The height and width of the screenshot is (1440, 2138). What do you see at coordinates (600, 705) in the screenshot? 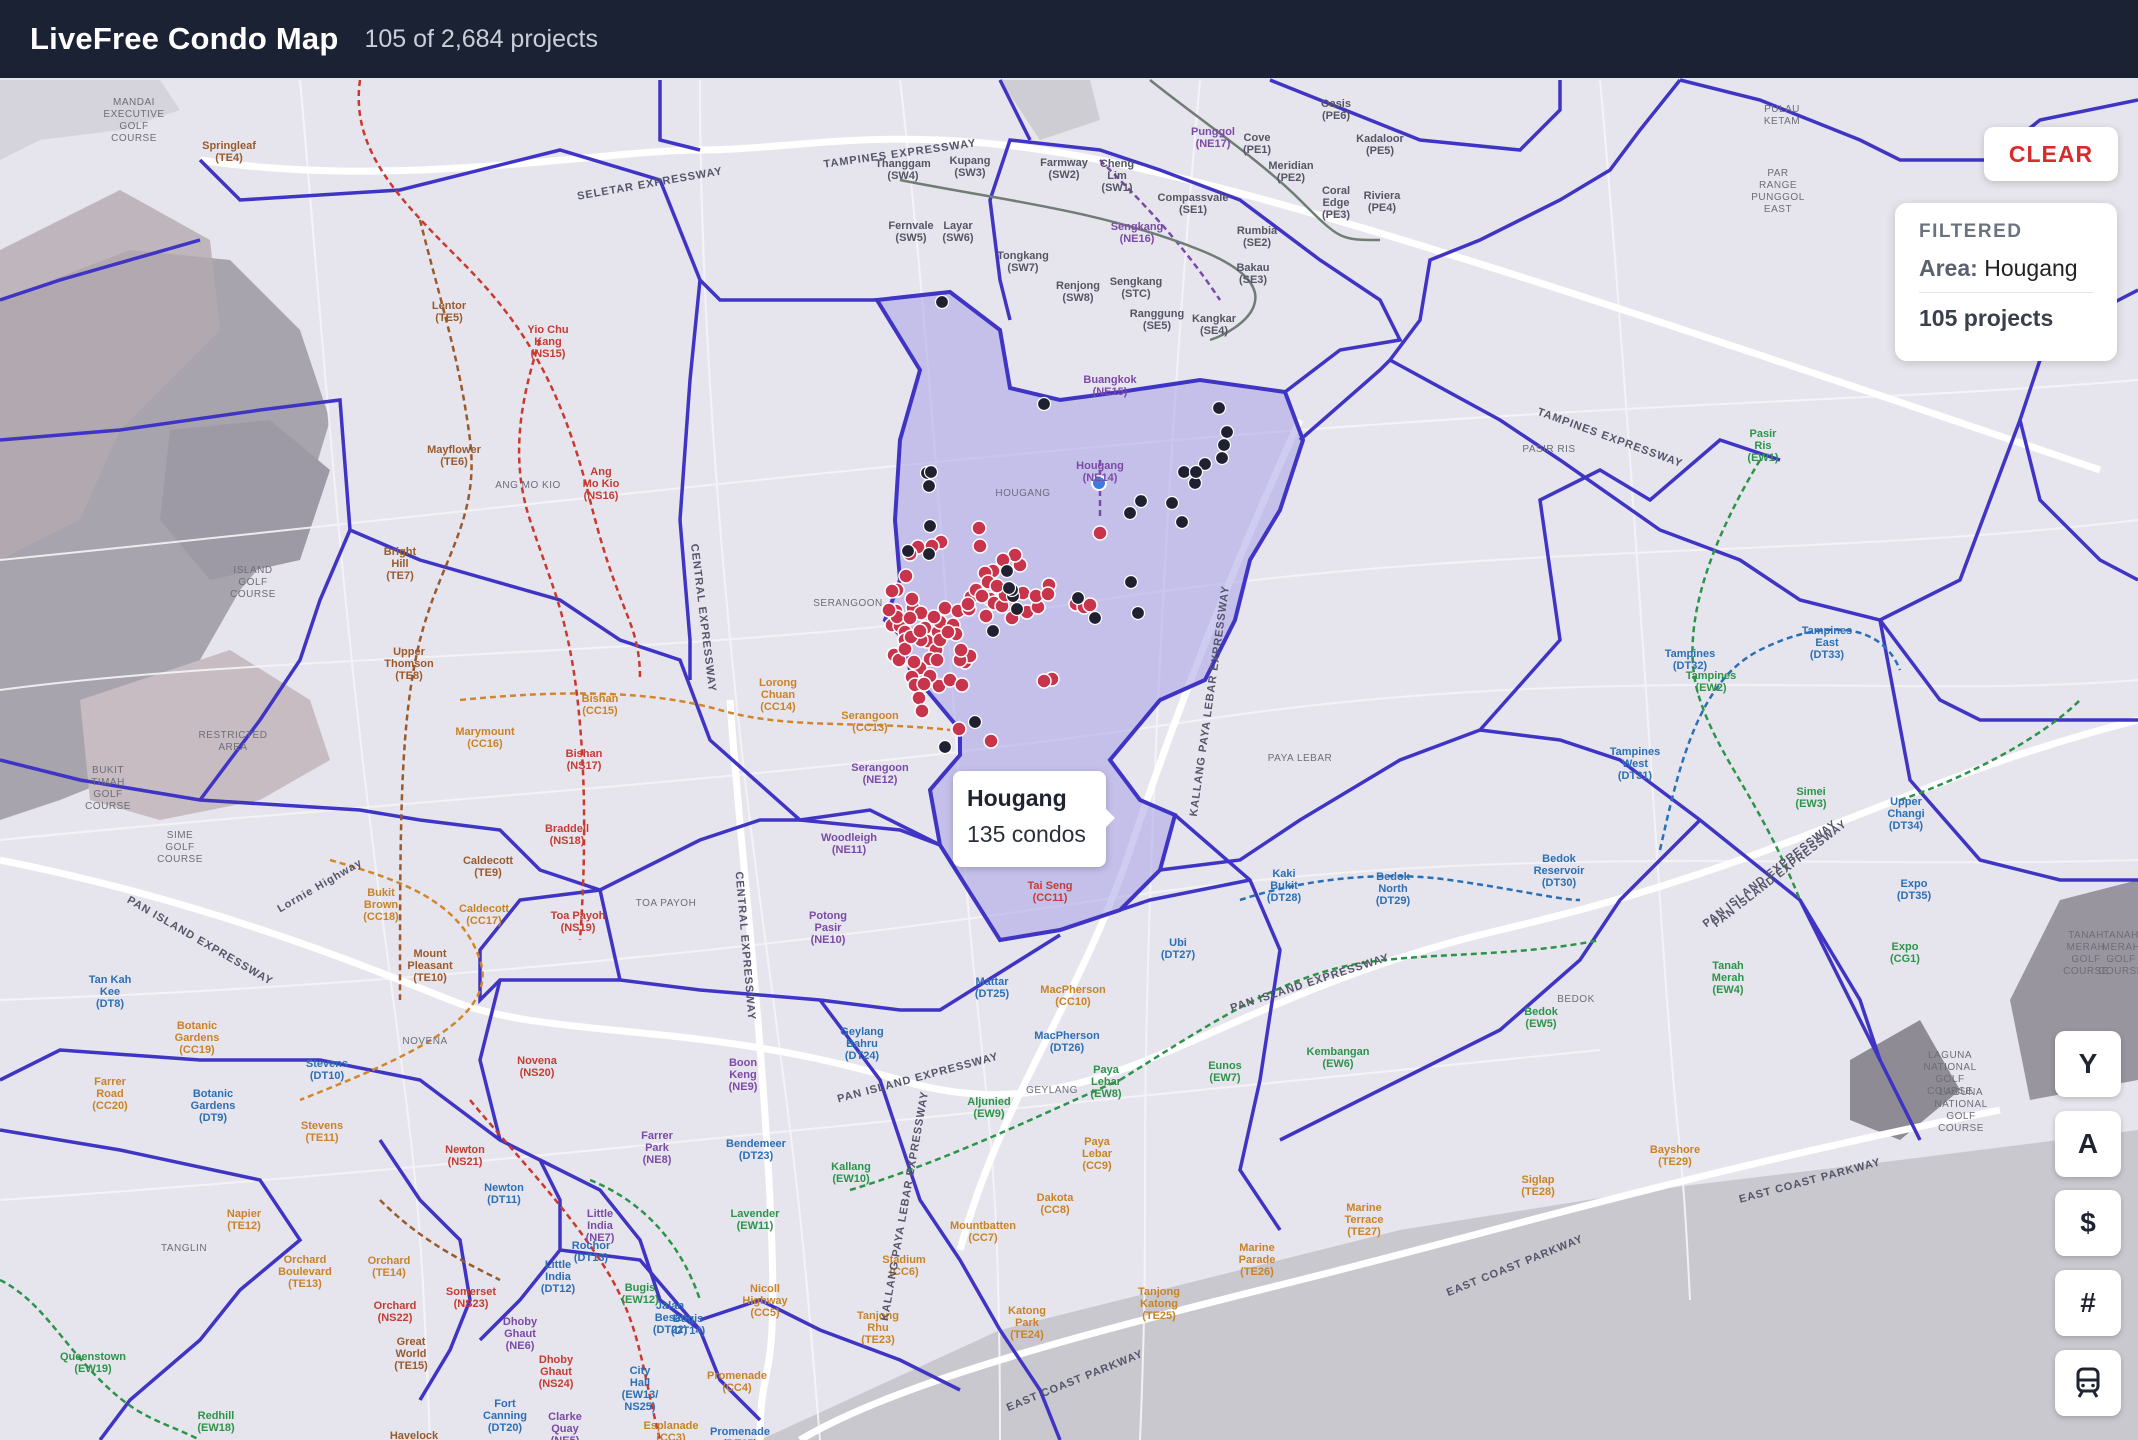
I see `station-label: Bishan (CC15)` at bounding box center [600, 705].